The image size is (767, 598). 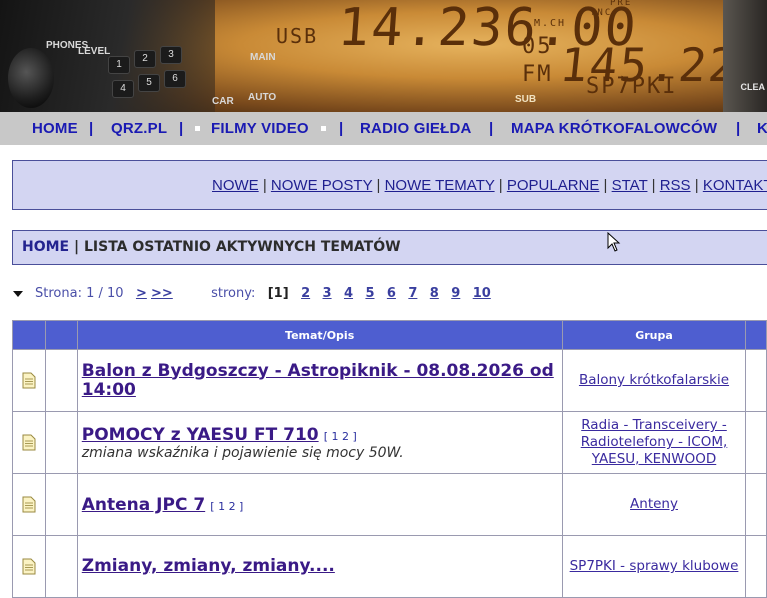 What do you see at coordinates (235, 185) in the screenshot?
I see `subnav-nowe: NOWE` at bounding box center [235, 185].